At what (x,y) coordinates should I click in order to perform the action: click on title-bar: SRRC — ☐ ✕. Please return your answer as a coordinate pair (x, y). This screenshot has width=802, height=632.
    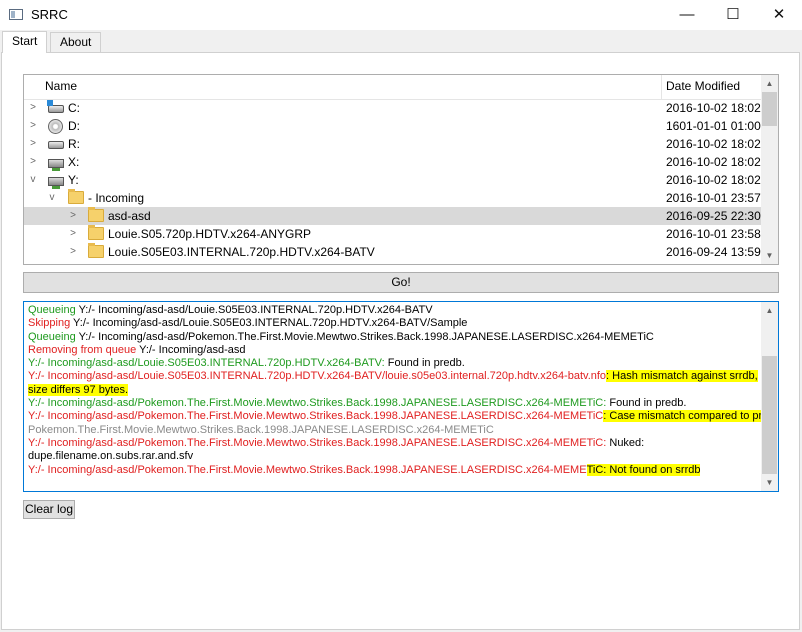
    Looking at the image, I should click on (401, 15).